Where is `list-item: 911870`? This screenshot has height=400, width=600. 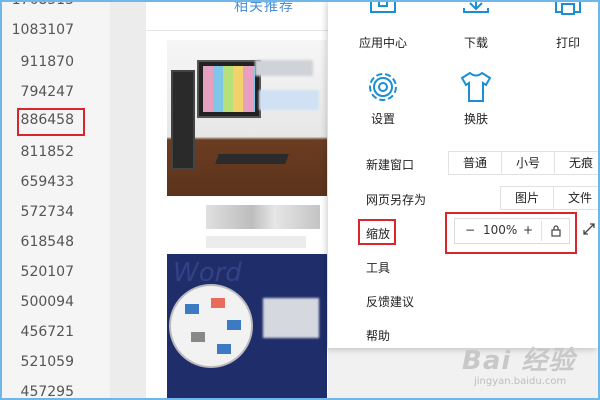
list-item: 911870 is located at coordinates (47, 62).